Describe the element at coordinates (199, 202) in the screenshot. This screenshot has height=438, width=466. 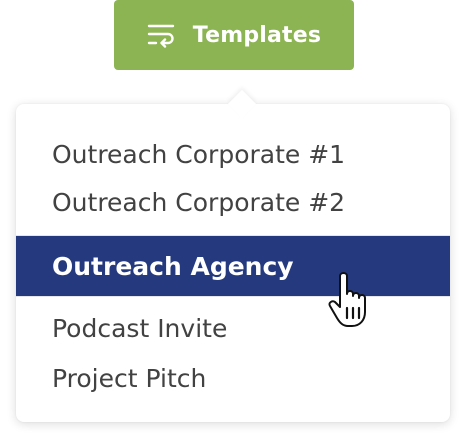
I see `menu-item-label: Outreach Corporate #2` at that location.